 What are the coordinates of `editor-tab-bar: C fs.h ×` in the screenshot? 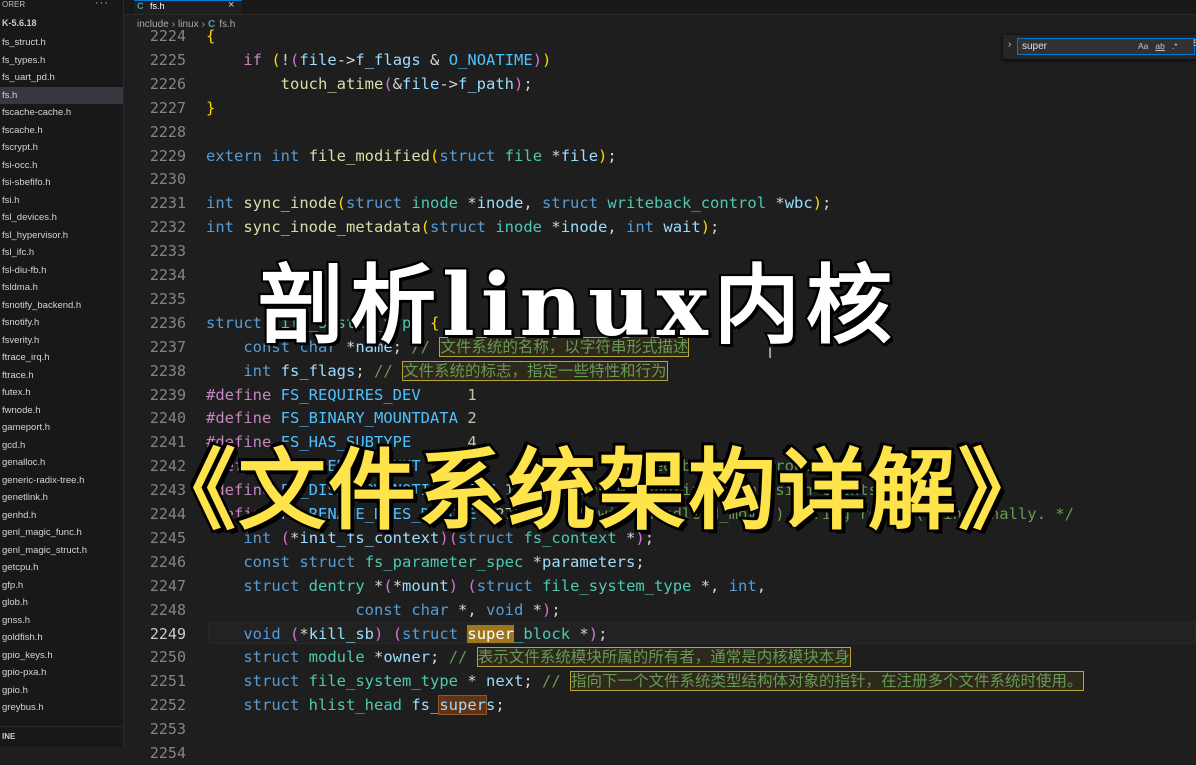 It's located at (660, 7).